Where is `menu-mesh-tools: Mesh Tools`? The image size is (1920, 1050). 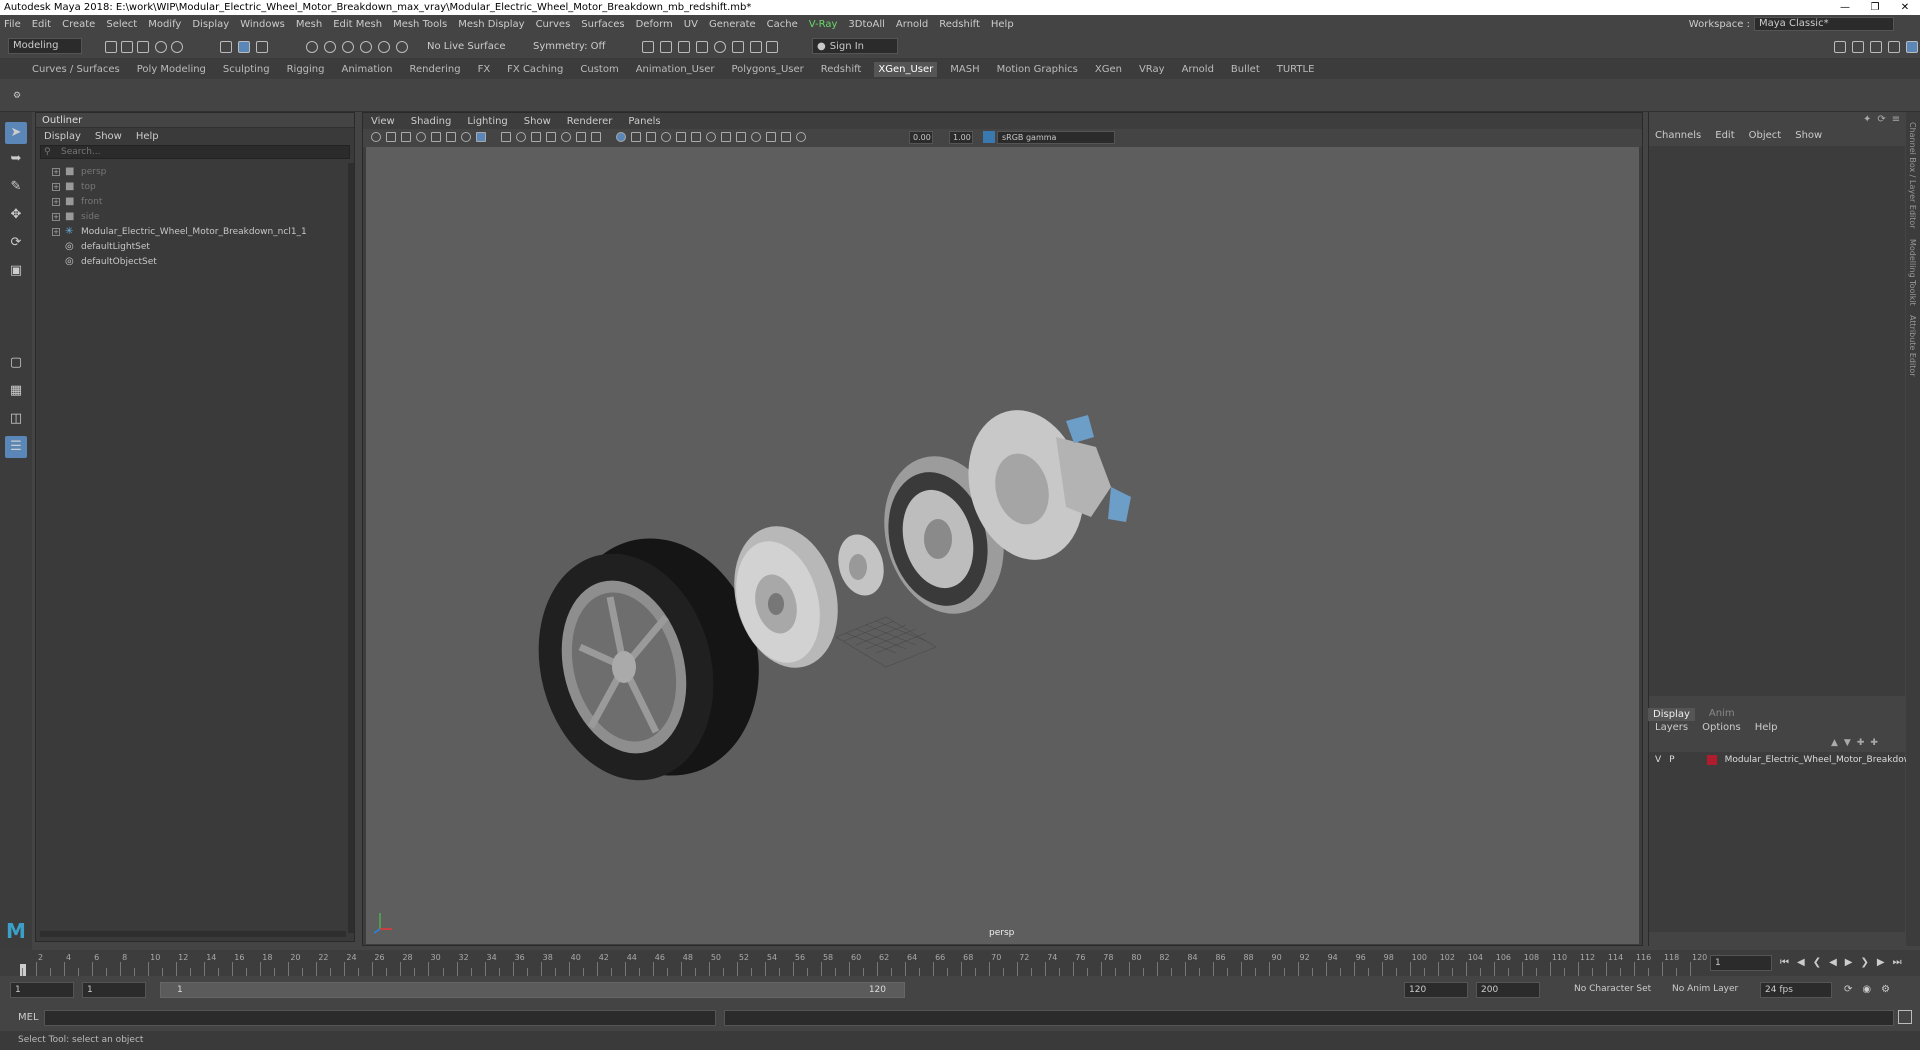 menu-mesh-tools: Mesh Tools is located at coordinates (420, 24).